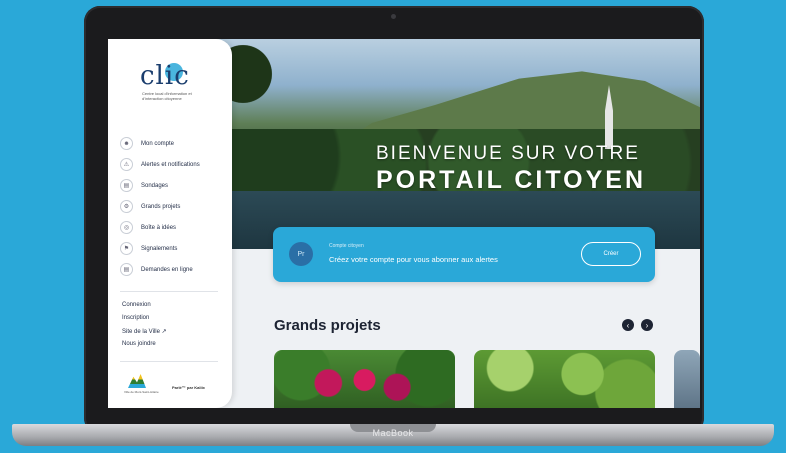  What do you see at coordinates (687, 379) in the screenshot?
I see `project-card-partial` at bounding box center [687, 379].